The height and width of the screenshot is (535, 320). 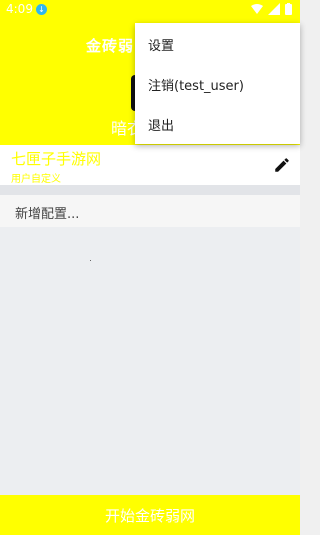 I want to click on battery-icon, so click(x=288, y=9).